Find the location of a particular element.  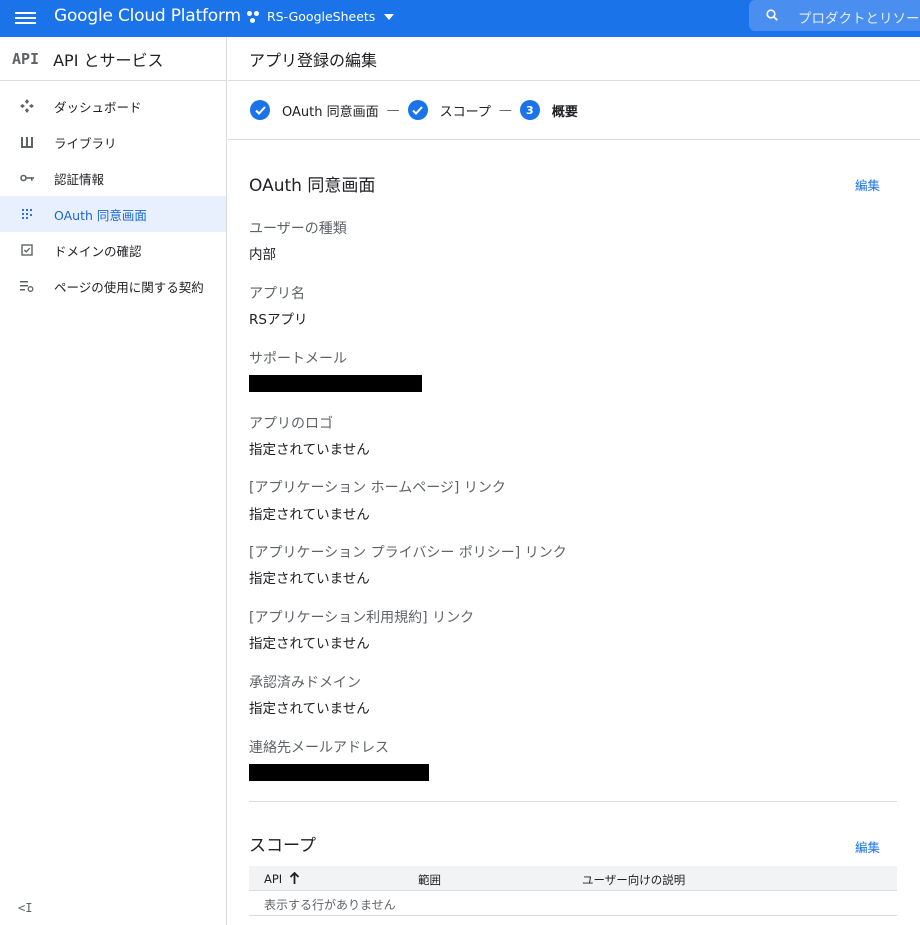

field-value-user-type: 内部 is located at coordinates (262, 255).